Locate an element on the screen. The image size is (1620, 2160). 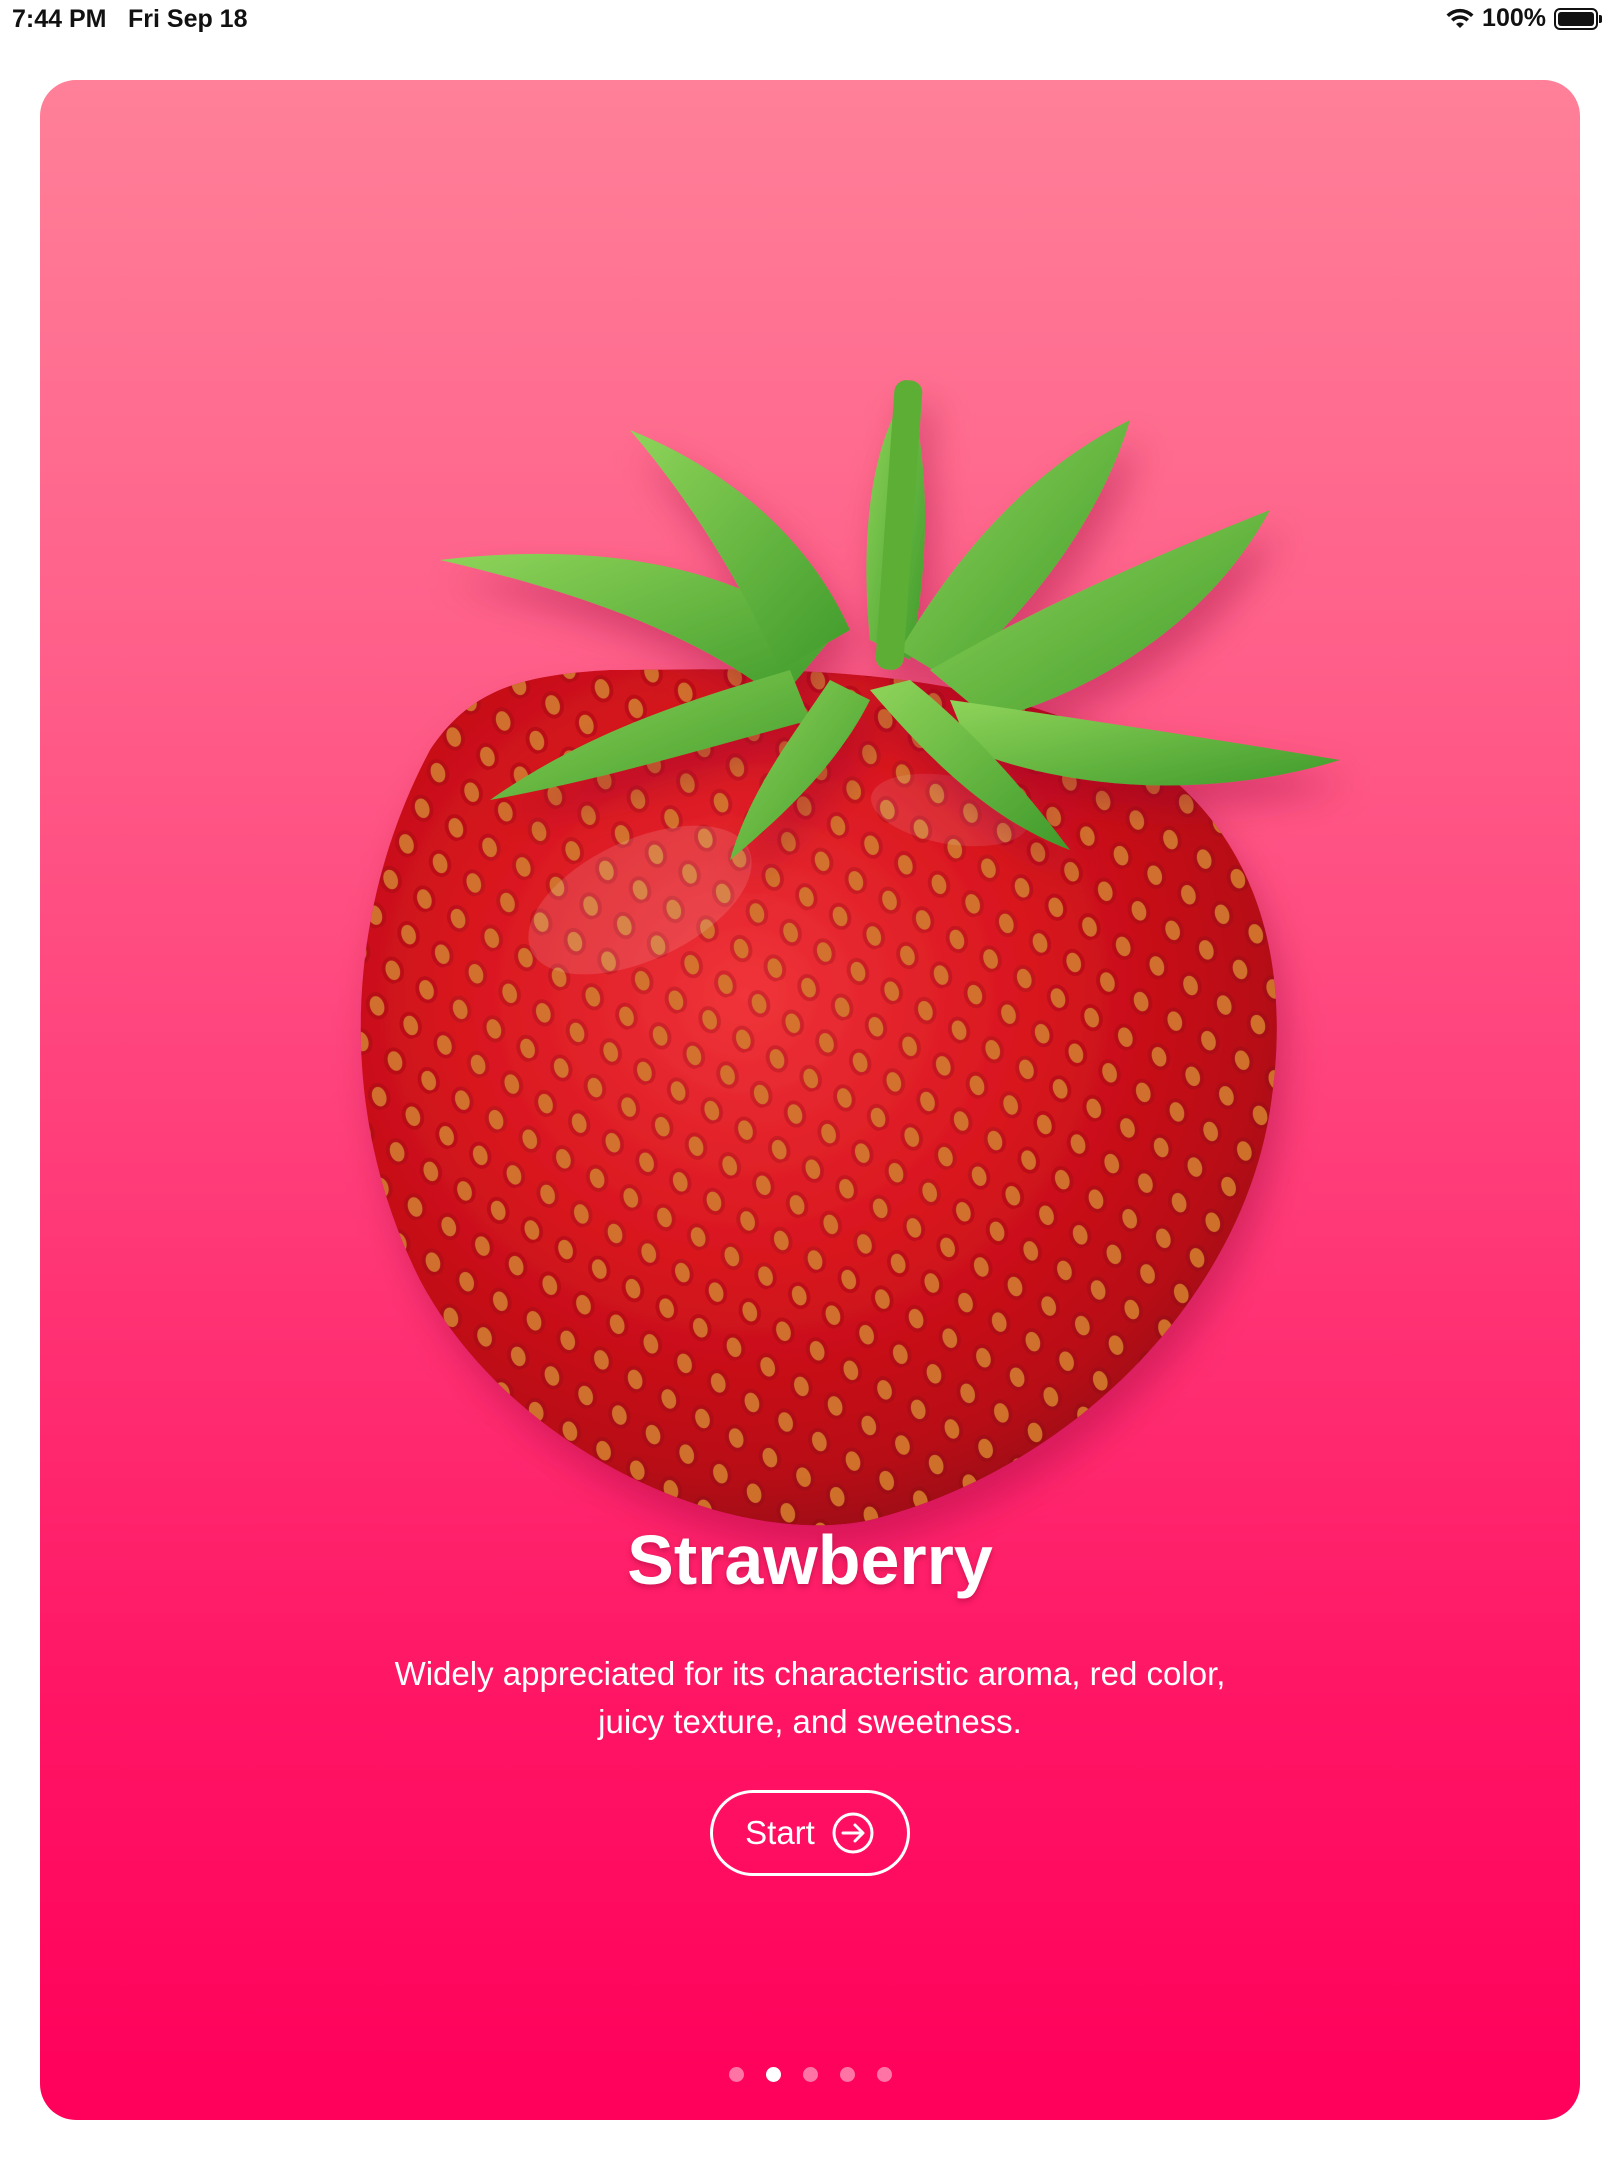
battery-icon is located at coordinates (1578, 18).